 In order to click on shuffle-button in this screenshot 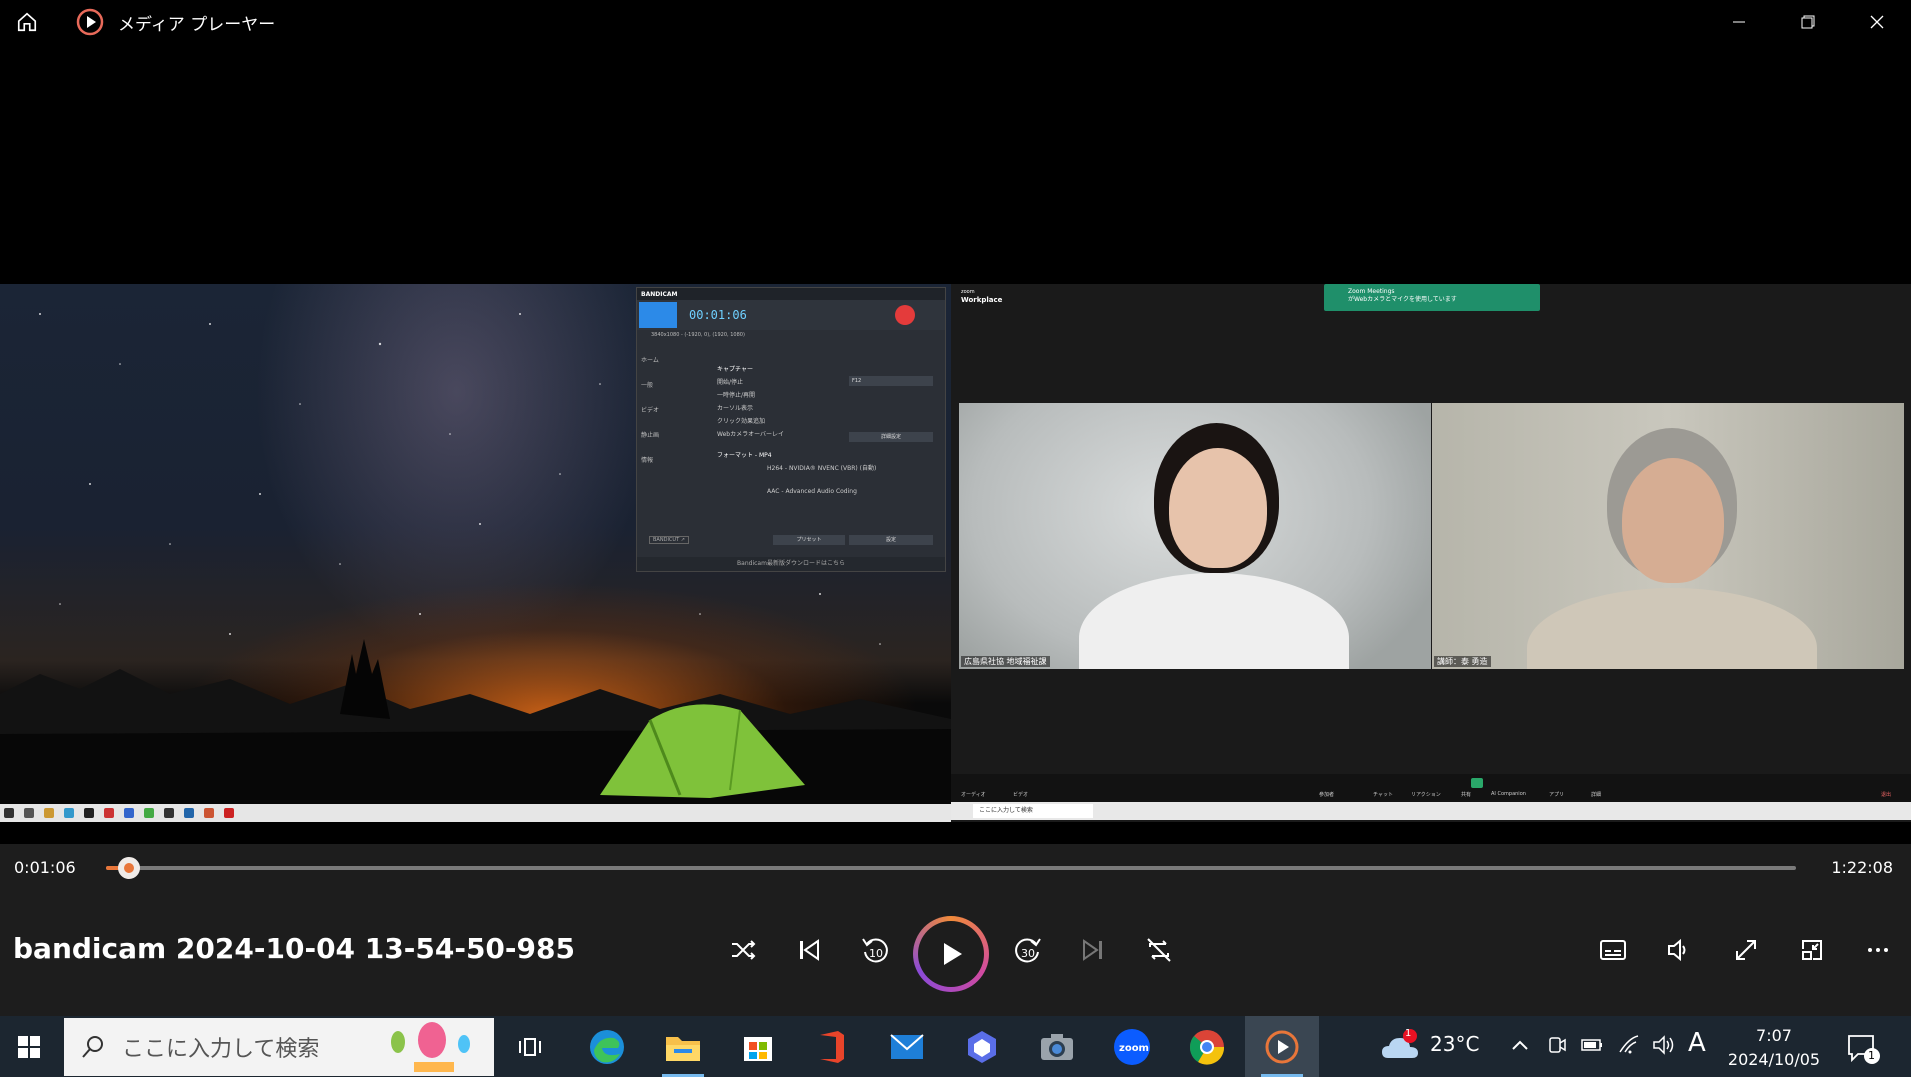, I will do `click(743, 950)`.